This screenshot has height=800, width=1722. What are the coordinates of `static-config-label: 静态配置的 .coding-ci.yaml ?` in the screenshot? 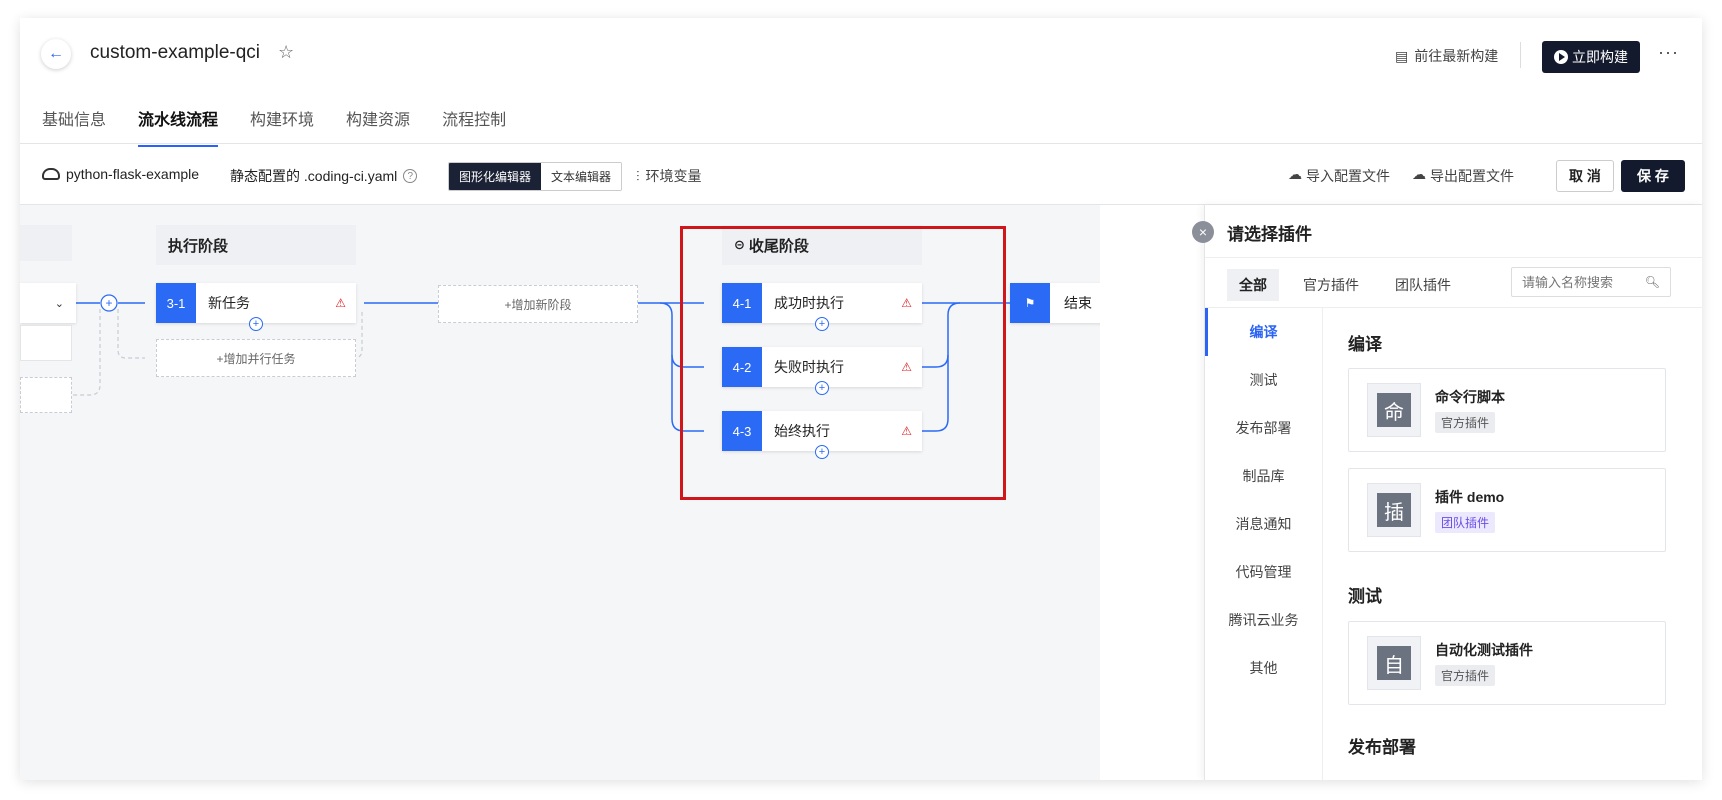 It's located at (324, 176).